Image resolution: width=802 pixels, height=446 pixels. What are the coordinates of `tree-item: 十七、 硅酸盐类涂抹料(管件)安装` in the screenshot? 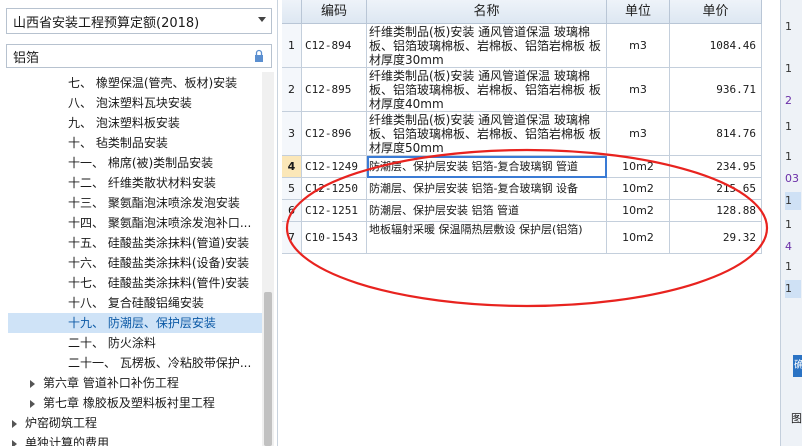 It's located at (158, 283).